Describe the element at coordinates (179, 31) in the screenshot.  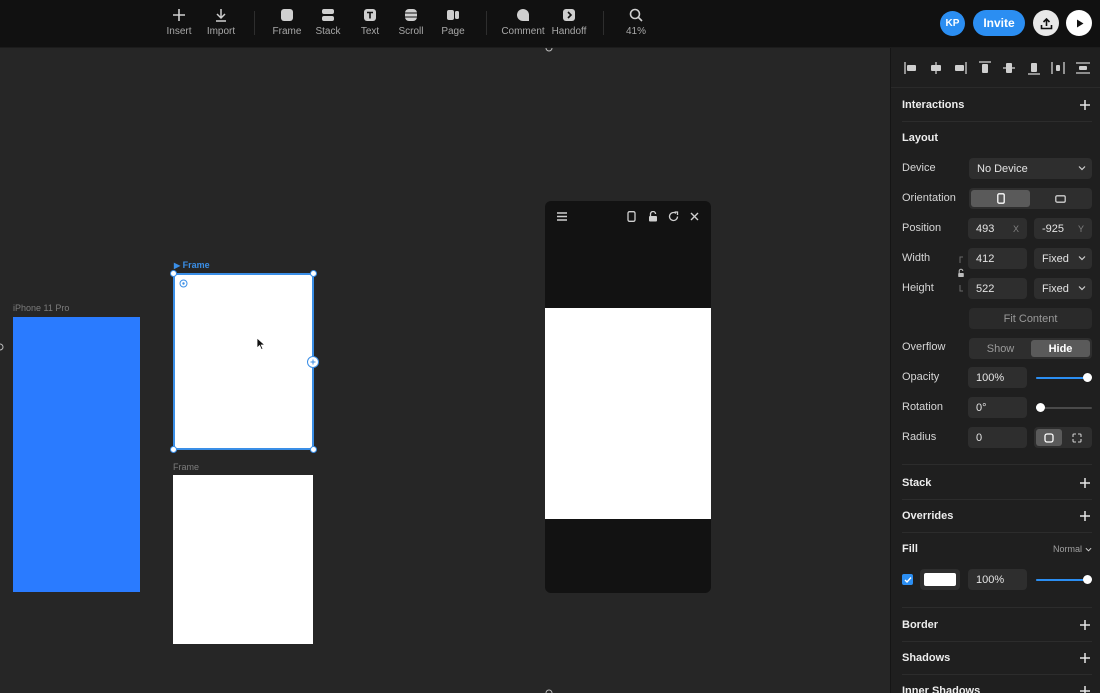
I see `insert-label: Insert` at that location.